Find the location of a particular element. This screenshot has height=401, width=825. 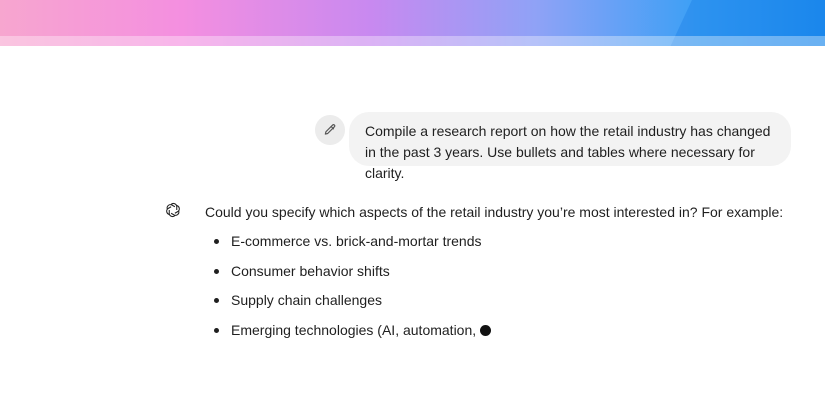

pencil-icon is located at coordinates (330, 129).